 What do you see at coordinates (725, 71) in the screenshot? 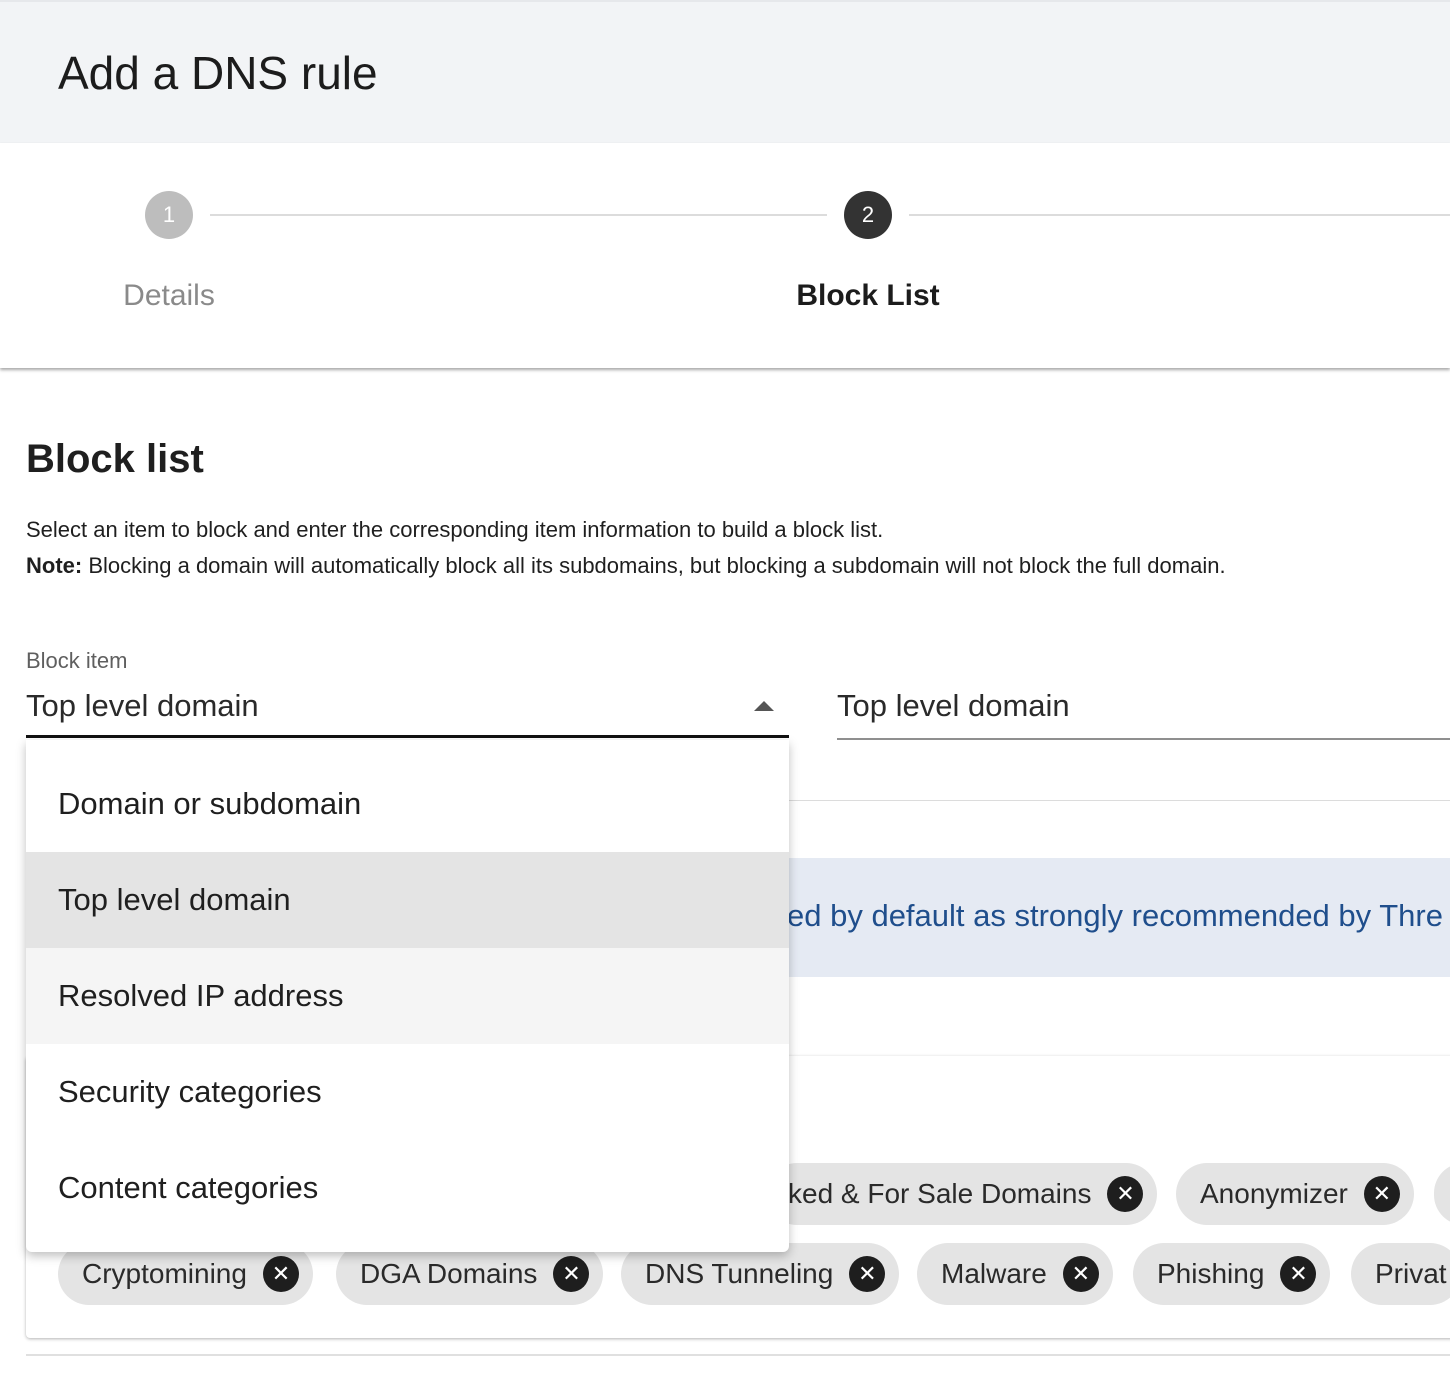
I see `page-header: Add a DNS rule` at bounding box center [725, 71].